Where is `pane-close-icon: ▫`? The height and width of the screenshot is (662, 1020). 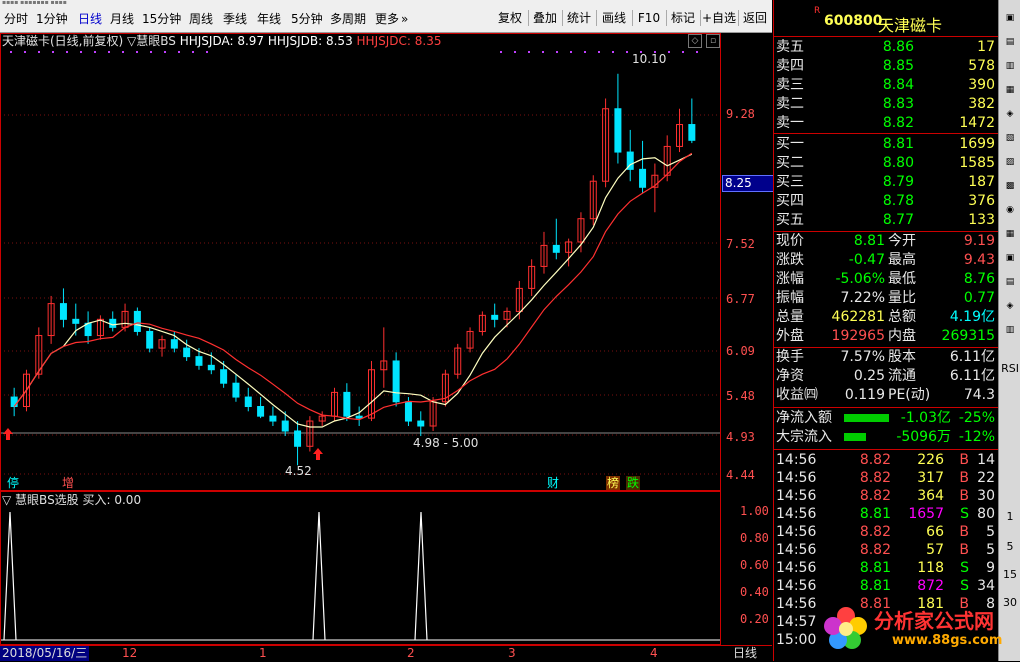 pane-close-icon: ▫ is located at coordinates (713, 41).